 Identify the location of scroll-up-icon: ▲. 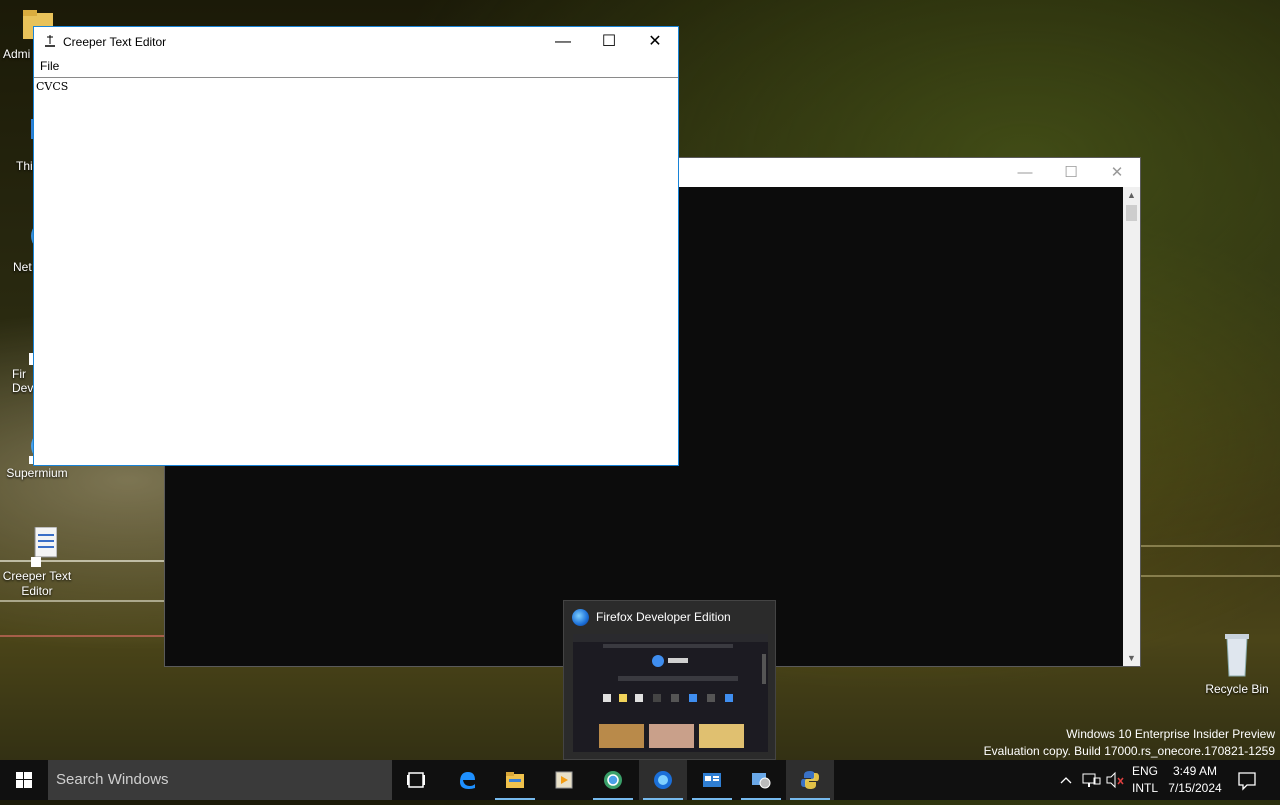
(1131, 195).